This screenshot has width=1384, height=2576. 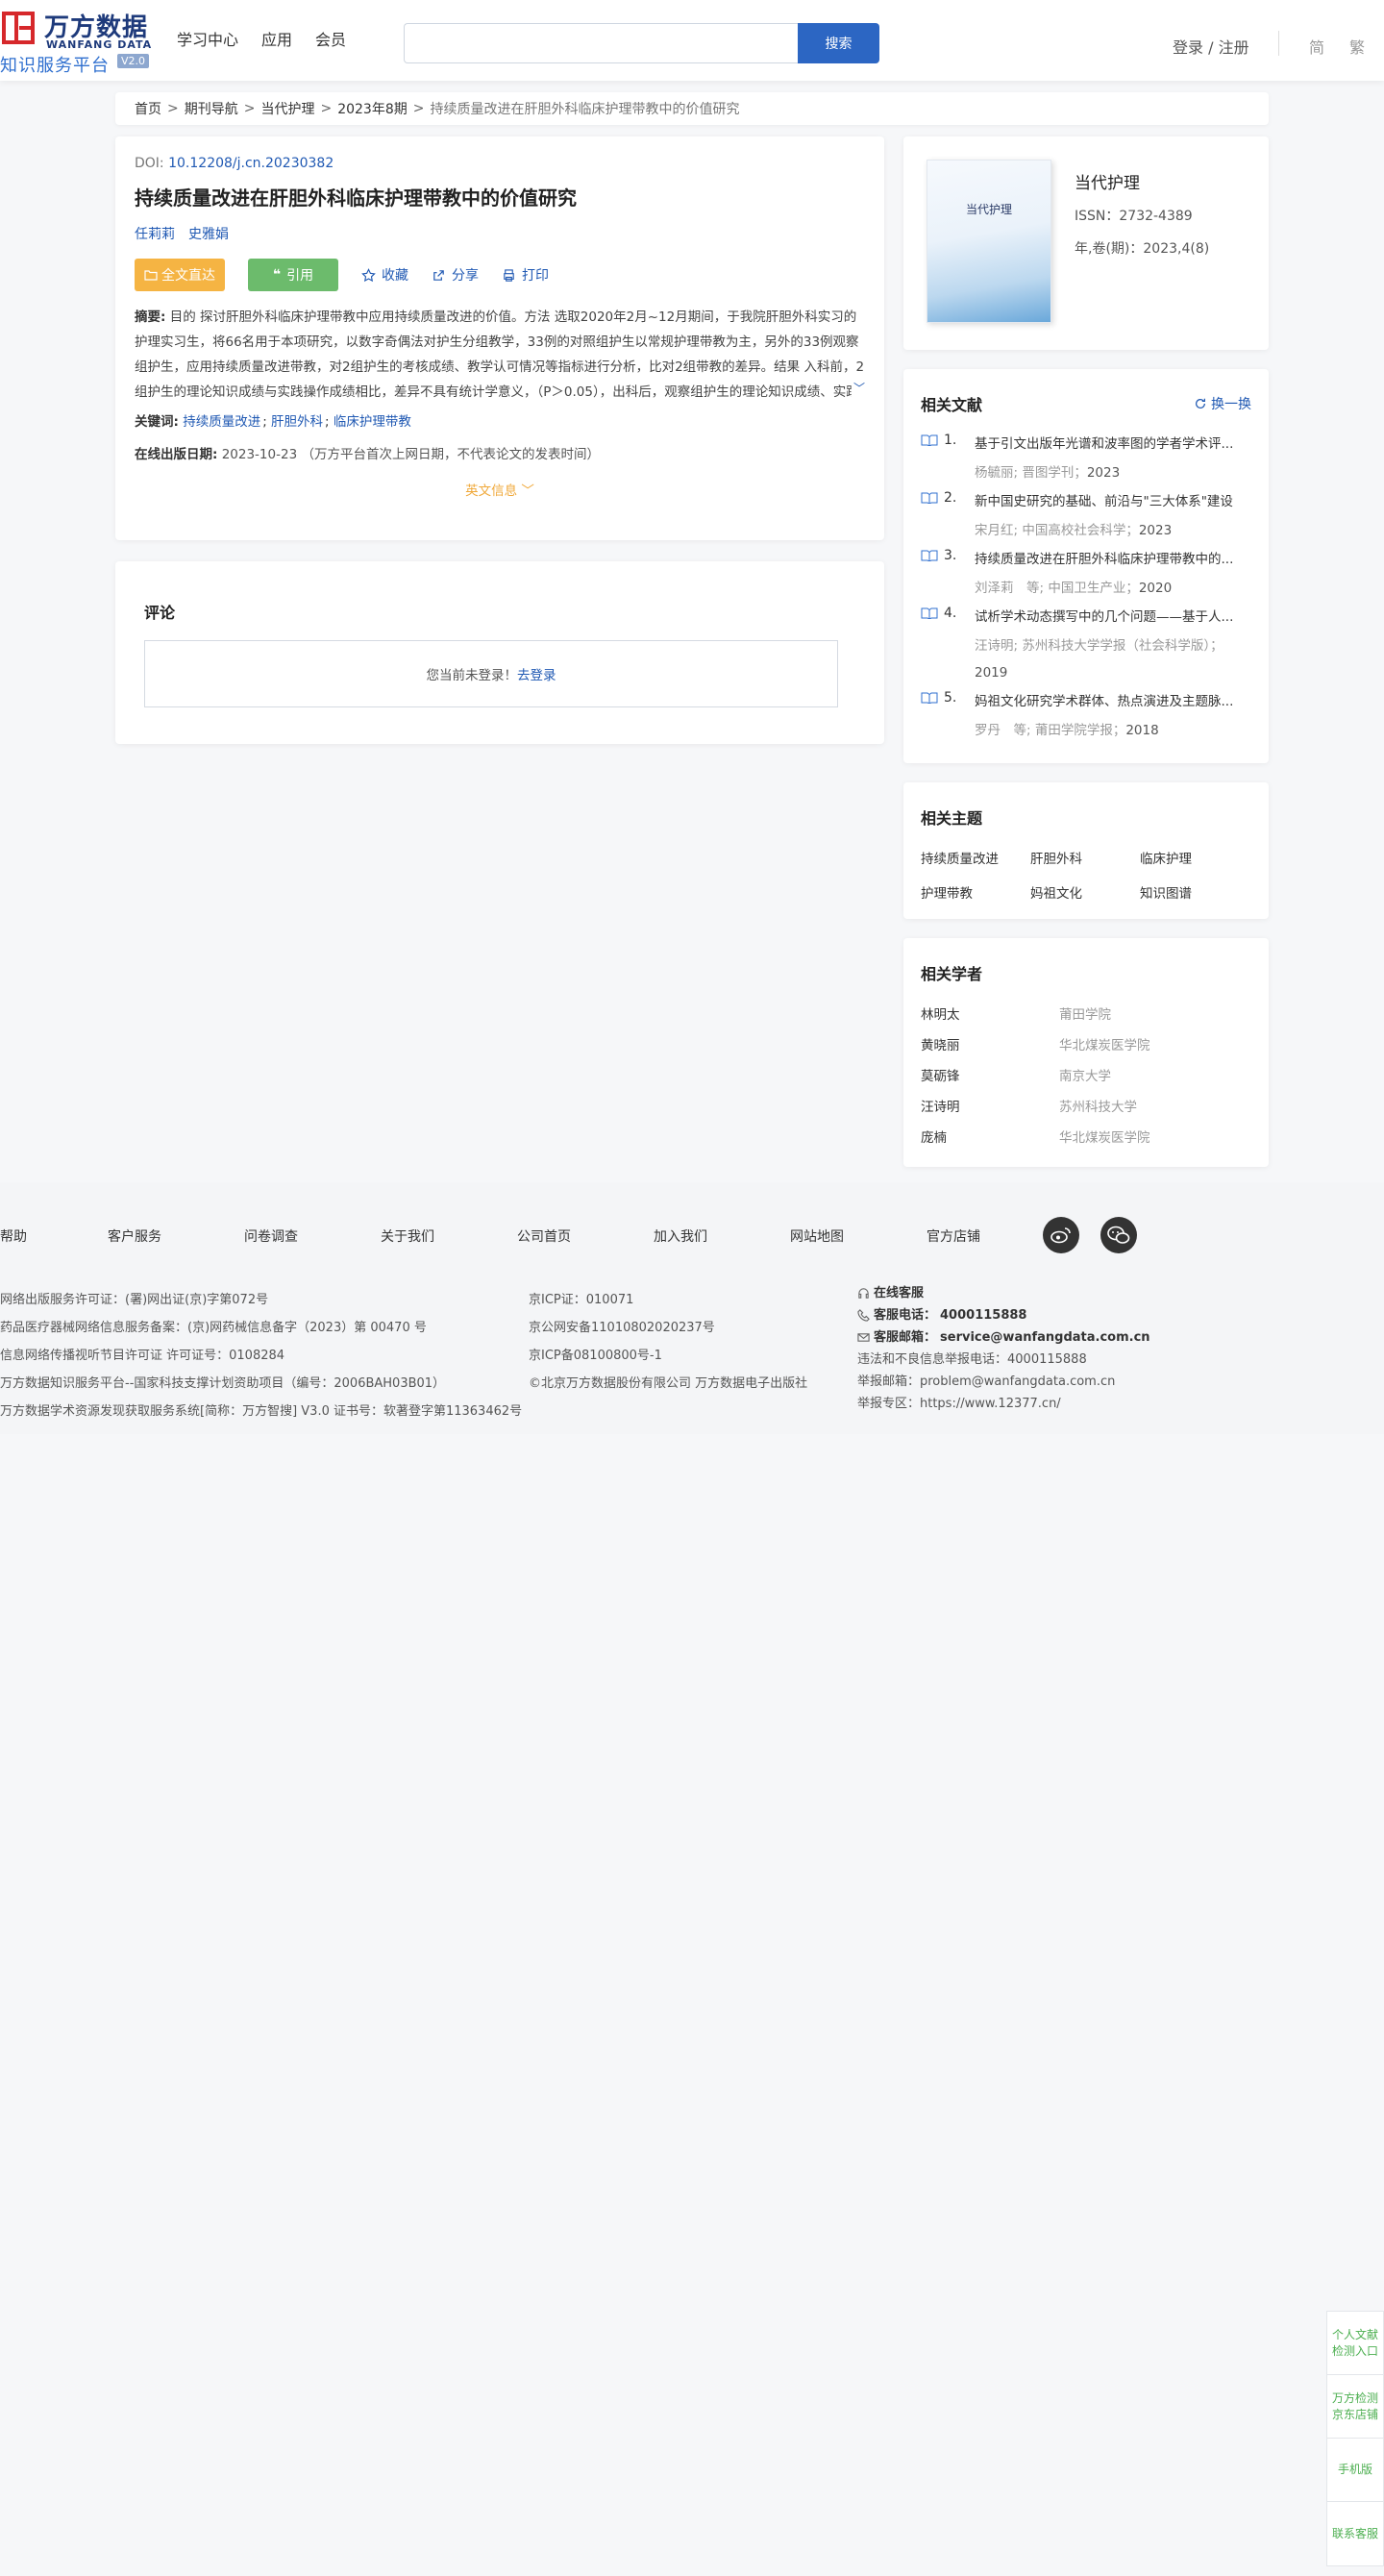 I want to click on doi-link: 10.12208/j.cn.20230382, so click(x=251, y=164).